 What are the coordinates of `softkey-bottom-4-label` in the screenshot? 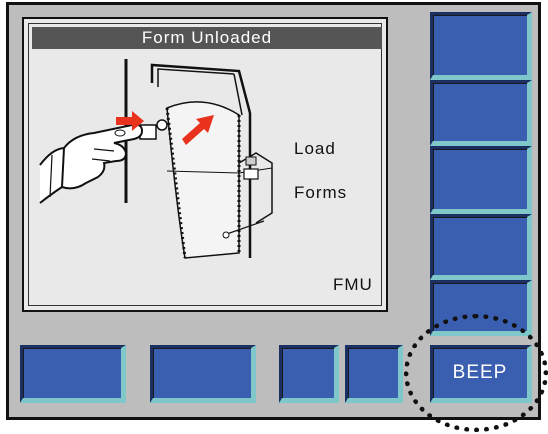 It's located at (373, 373).